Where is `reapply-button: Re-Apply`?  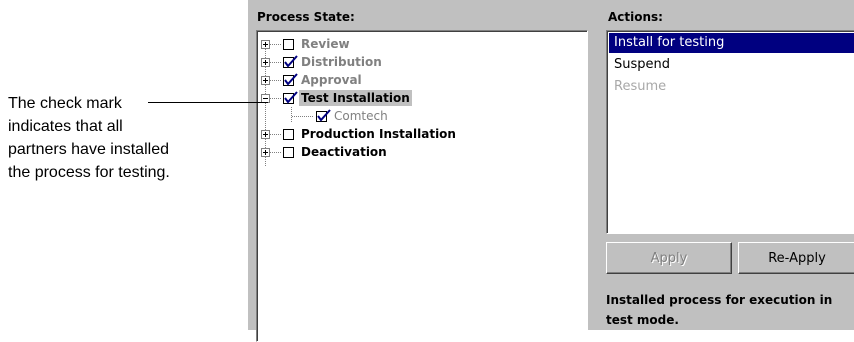
reapply-button: Re-Apply is located at coordinates (796, 258).